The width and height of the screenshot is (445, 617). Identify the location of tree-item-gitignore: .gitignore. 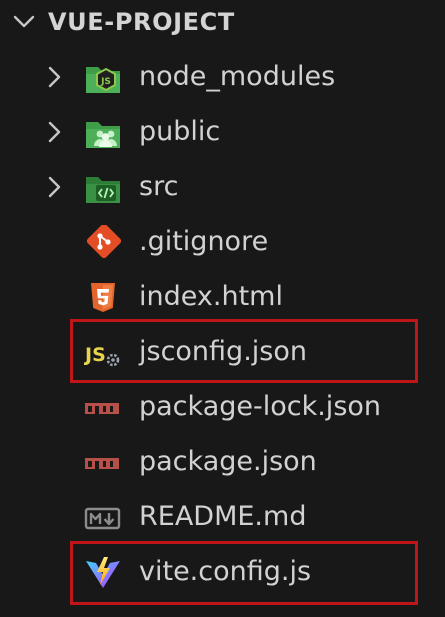
(222, 242).